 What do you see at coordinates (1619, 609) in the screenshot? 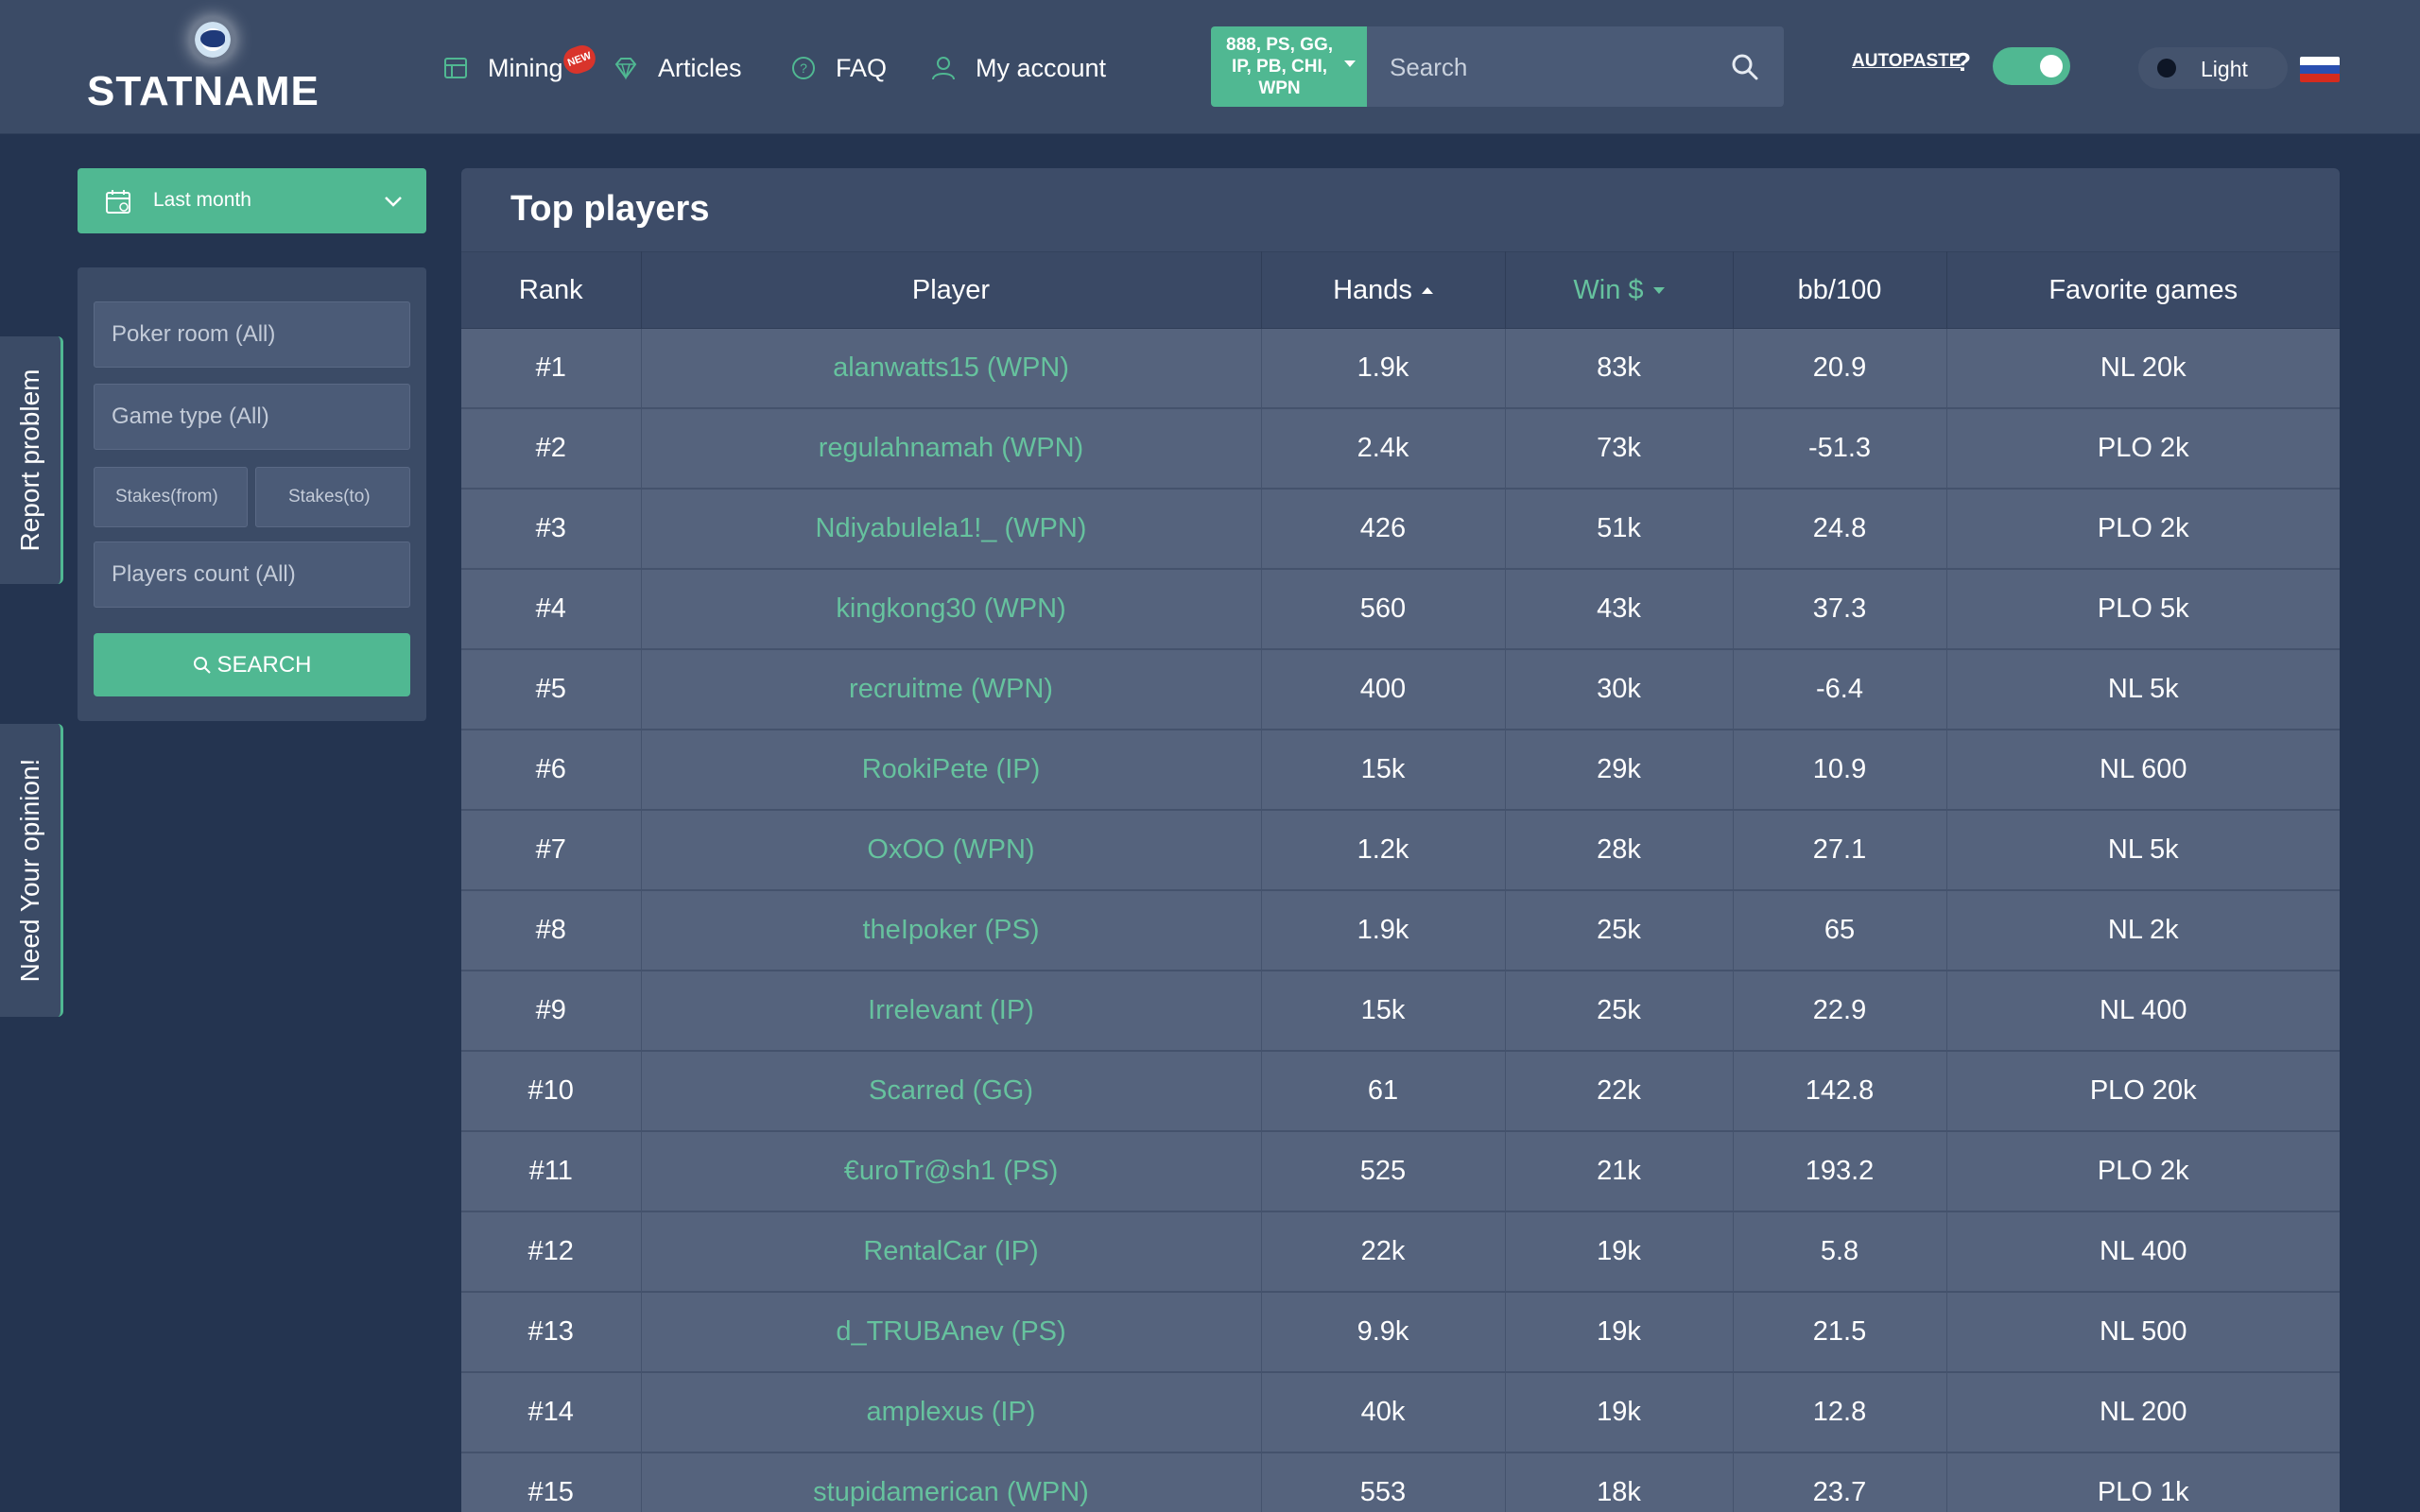
I see `win-cell: 43k` at bounding box center [1619, 609].